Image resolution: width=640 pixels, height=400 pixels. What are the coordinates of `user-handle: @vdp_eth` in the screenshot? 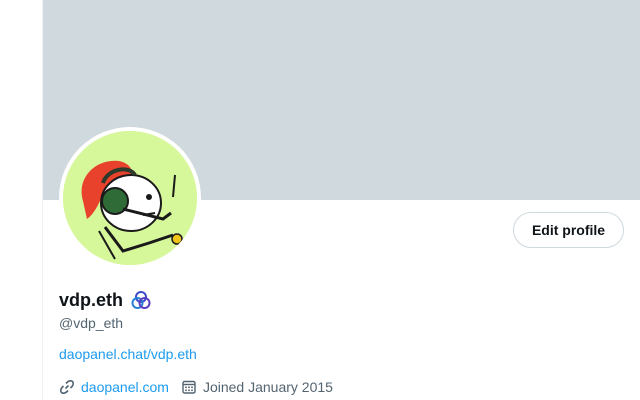 It's located at (91, 323).